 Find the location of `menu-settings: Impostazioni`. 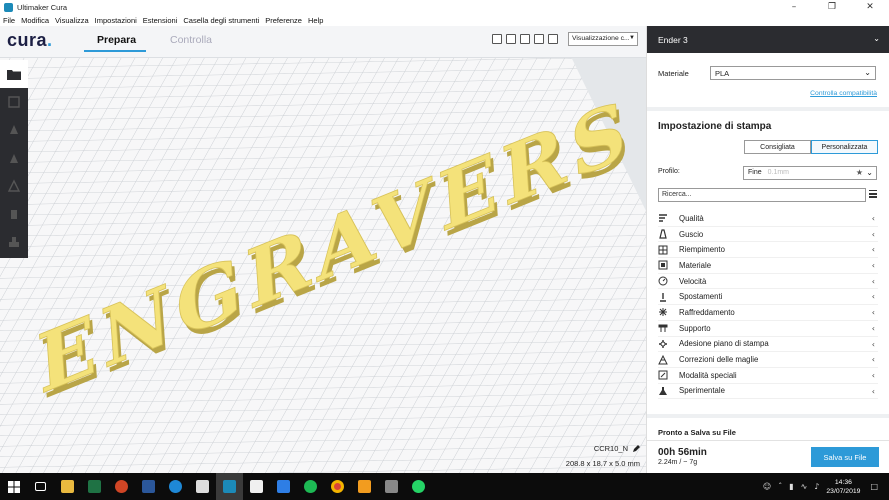

menu-settings: Impostazioni is located at coordinates (116, 20).